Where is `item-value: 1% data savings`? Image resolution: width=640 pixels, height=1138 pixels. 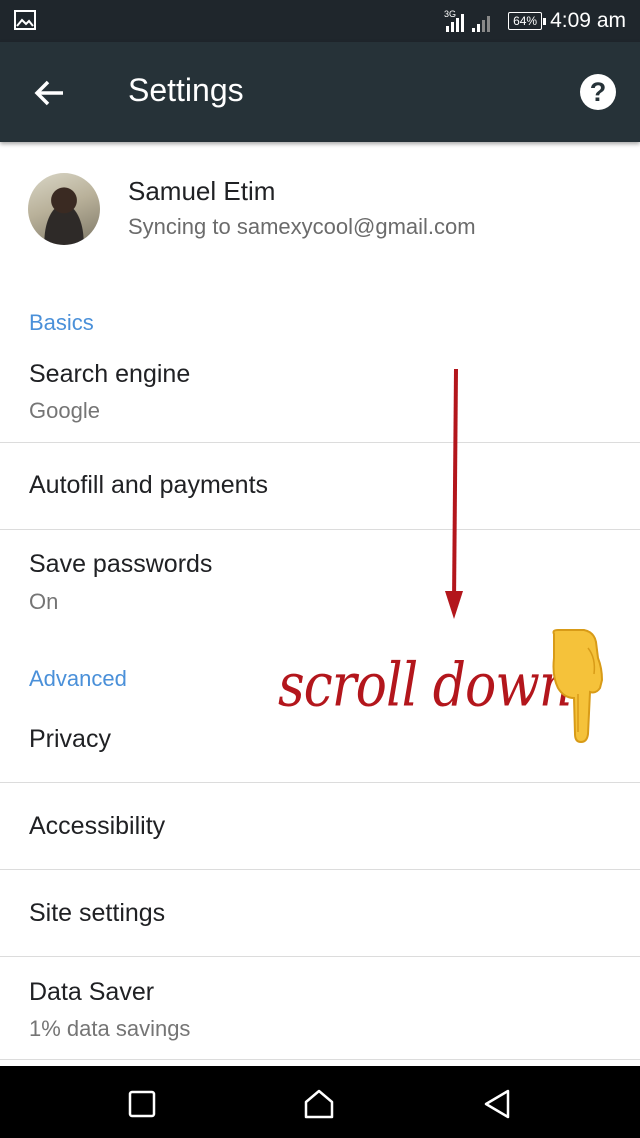 item-value: 1% data savings is located at coordinates (110, 1028).